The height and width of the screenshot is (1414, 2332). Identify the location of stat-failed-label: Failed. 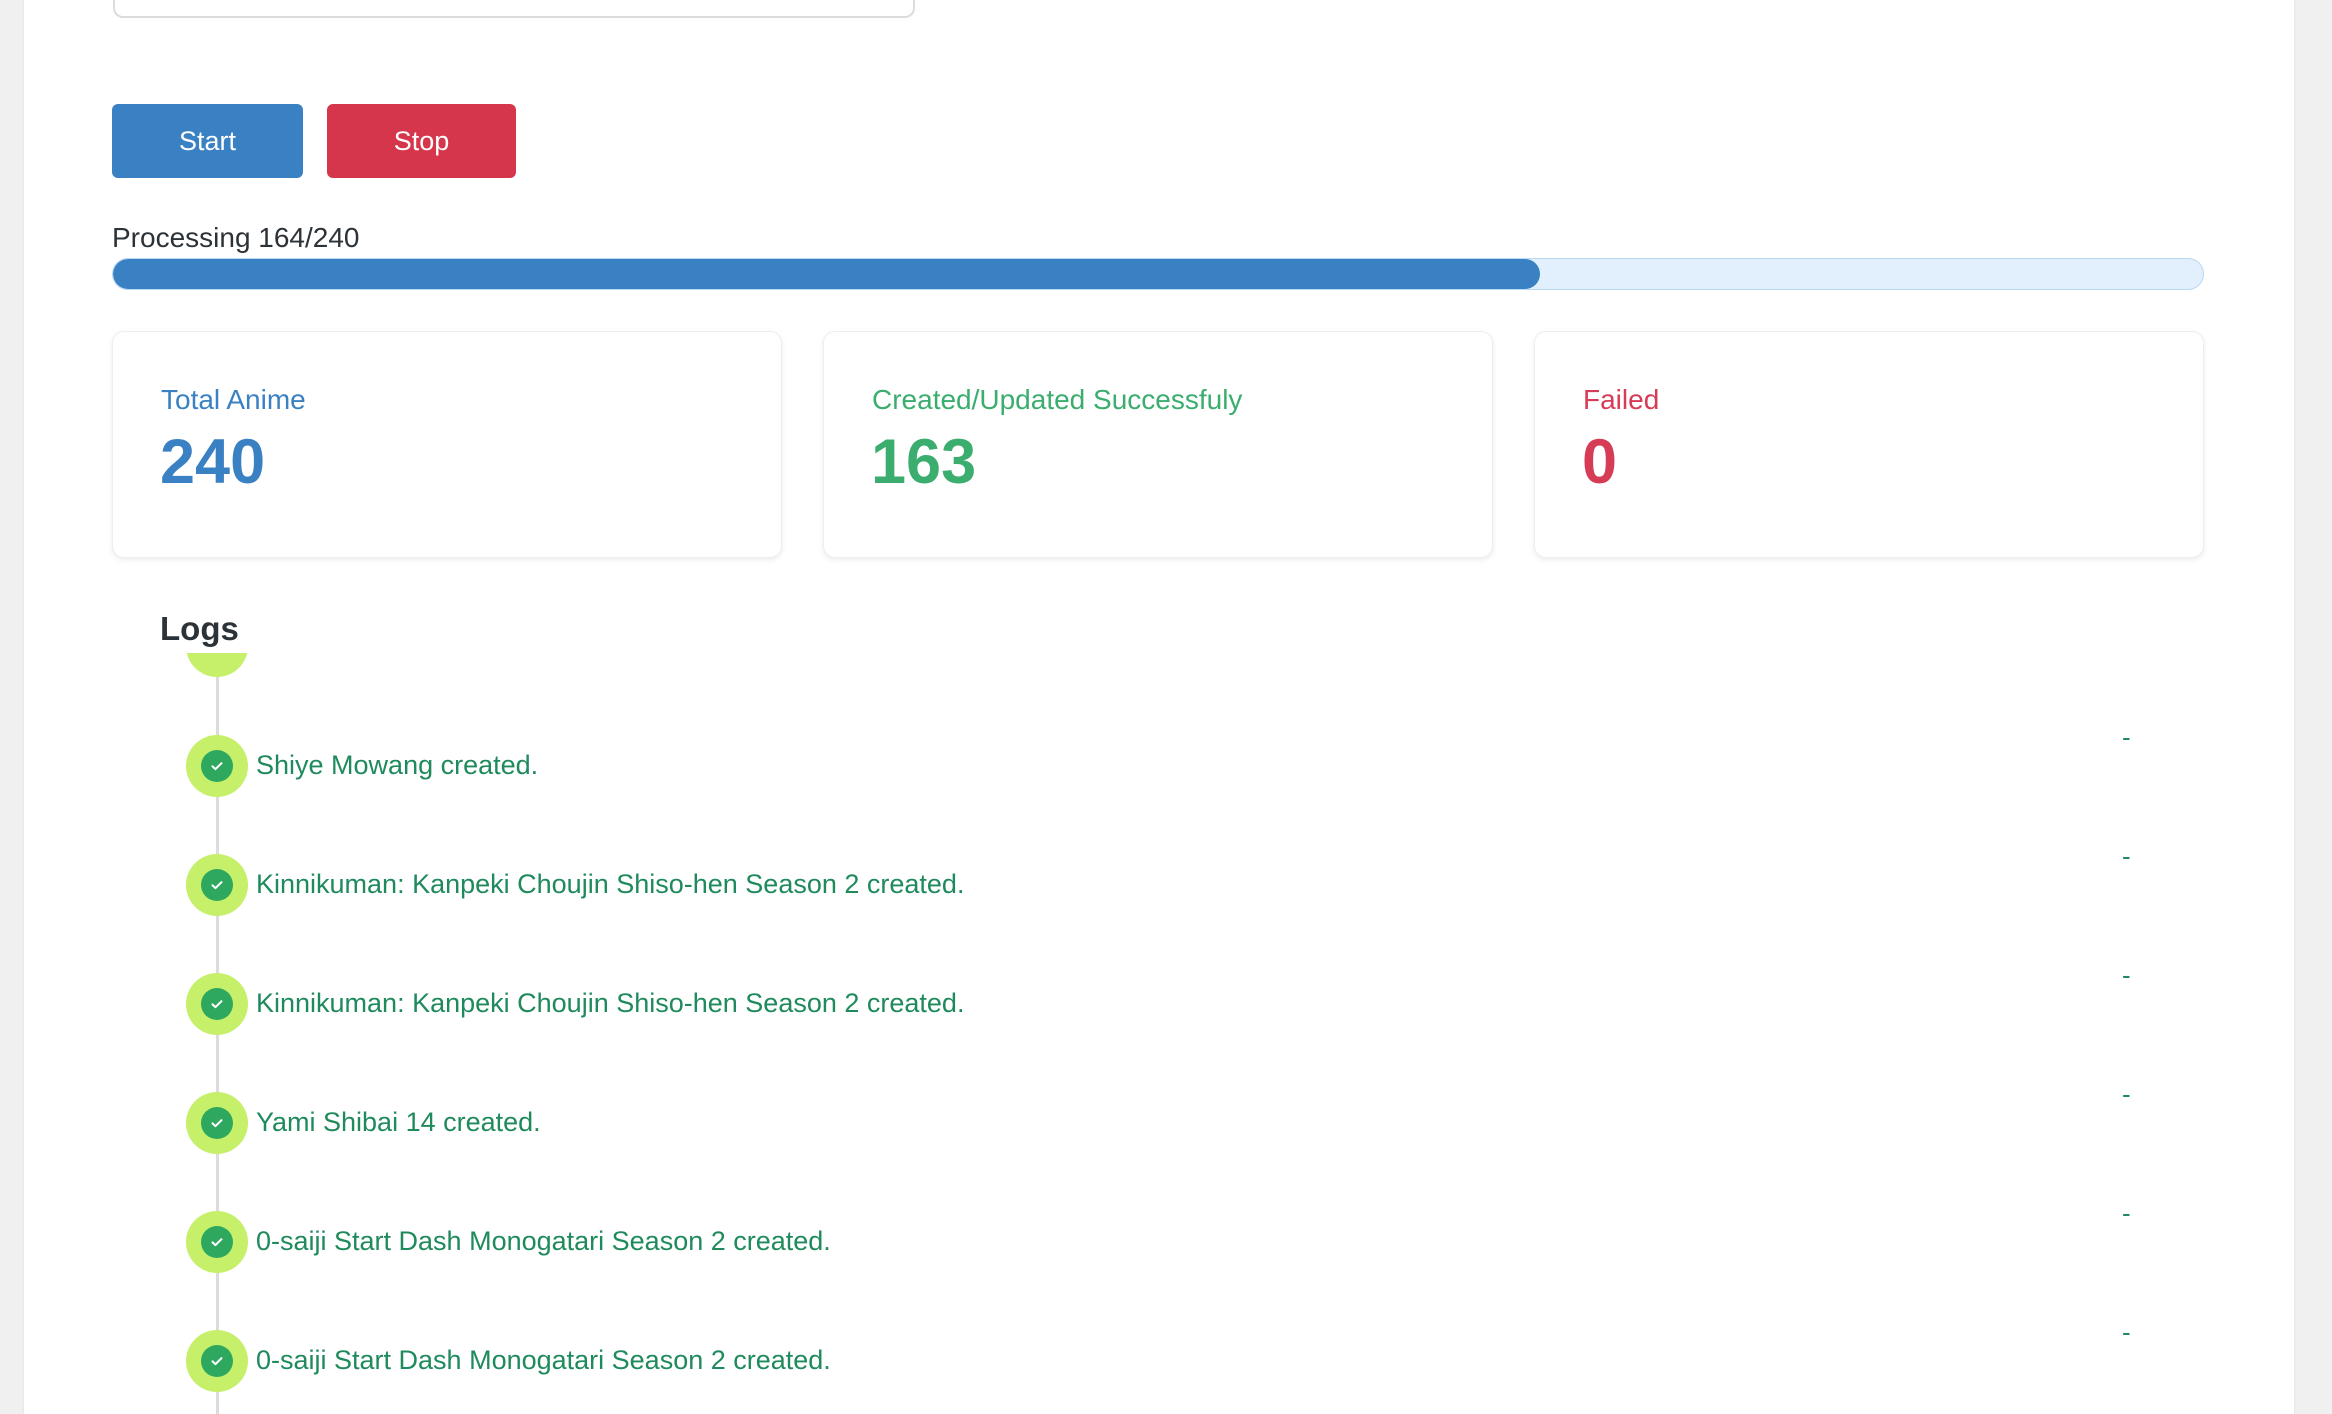
(1621, 399).